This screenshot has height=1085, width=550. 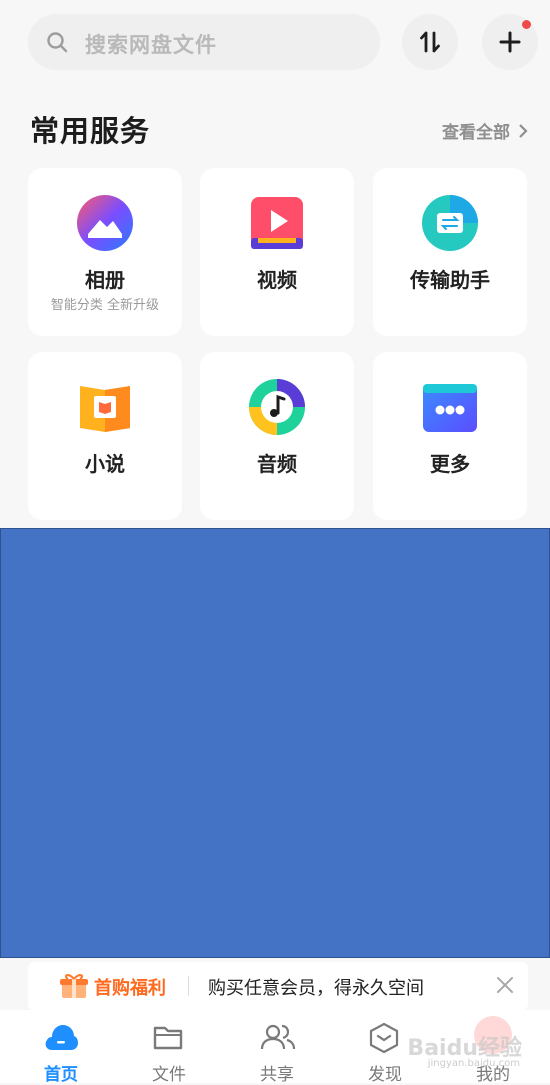 I want to click on audio-icon, so click(x=277, y=407).